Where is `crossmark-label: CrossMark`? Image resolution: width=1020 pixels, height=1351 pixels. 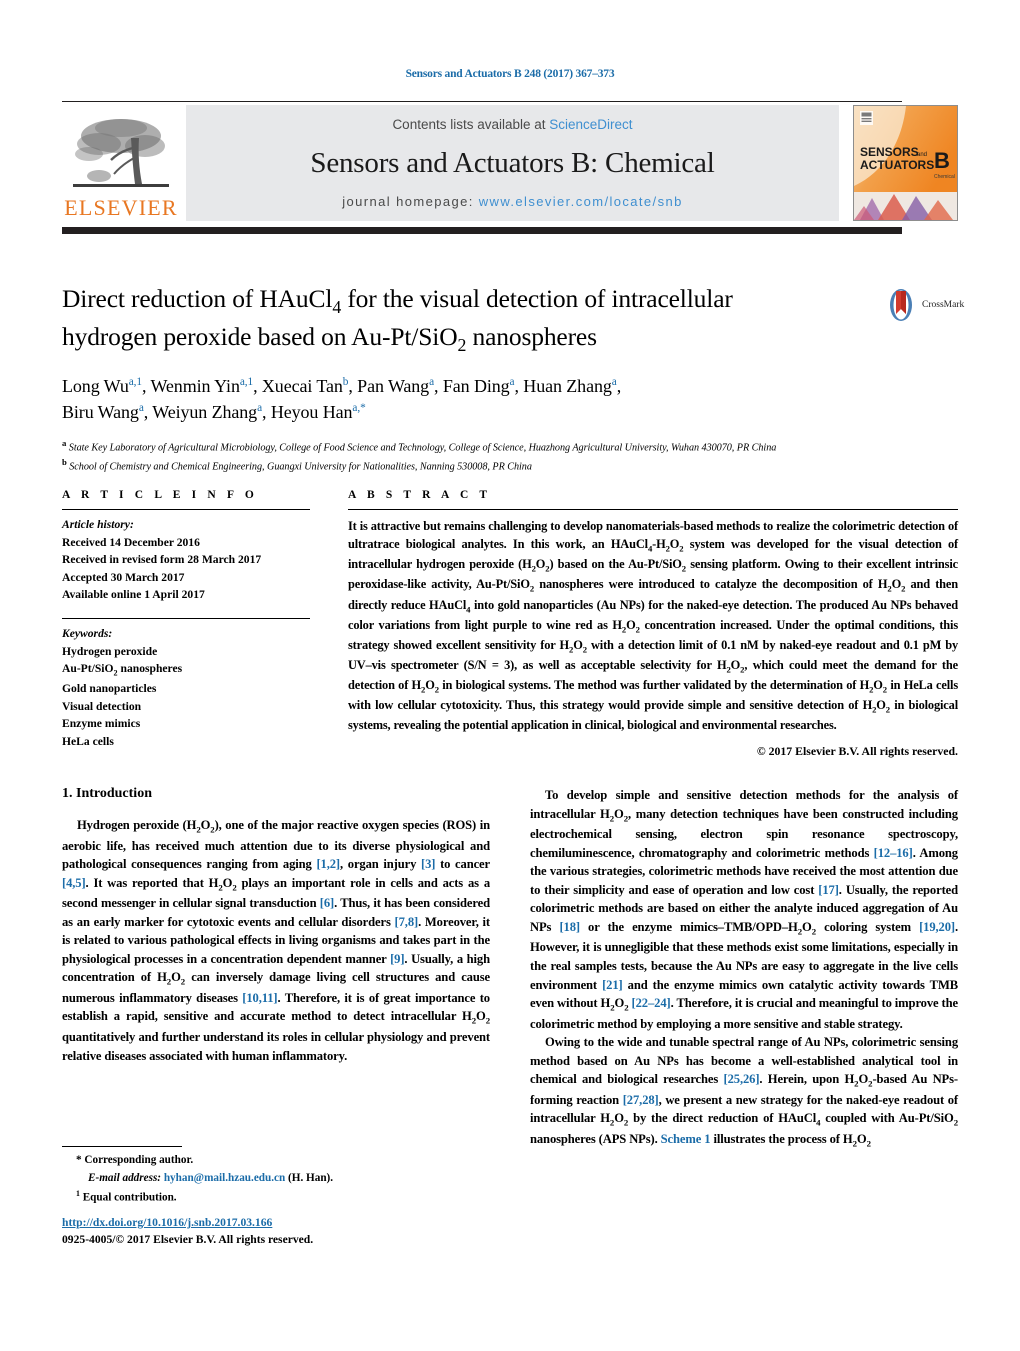 crossmark-label: CrossMark is located at coordinates (943, 305).